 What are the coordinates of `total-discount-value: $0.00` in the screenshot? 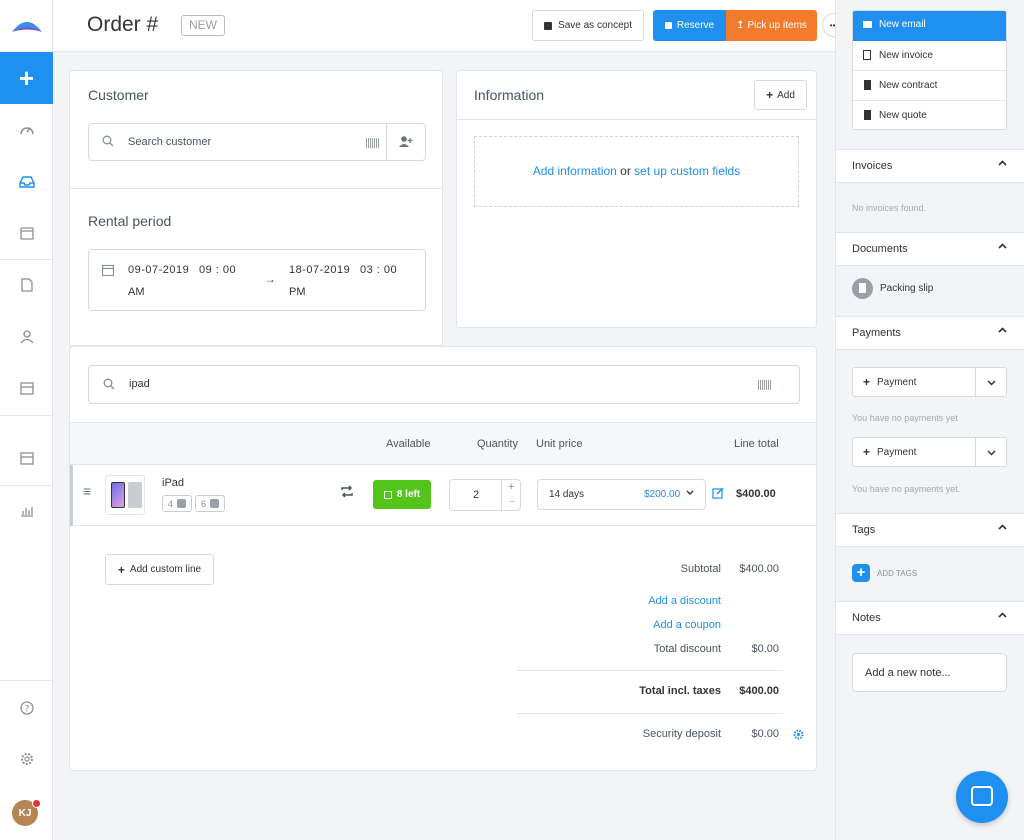 It's located at (765, 649).